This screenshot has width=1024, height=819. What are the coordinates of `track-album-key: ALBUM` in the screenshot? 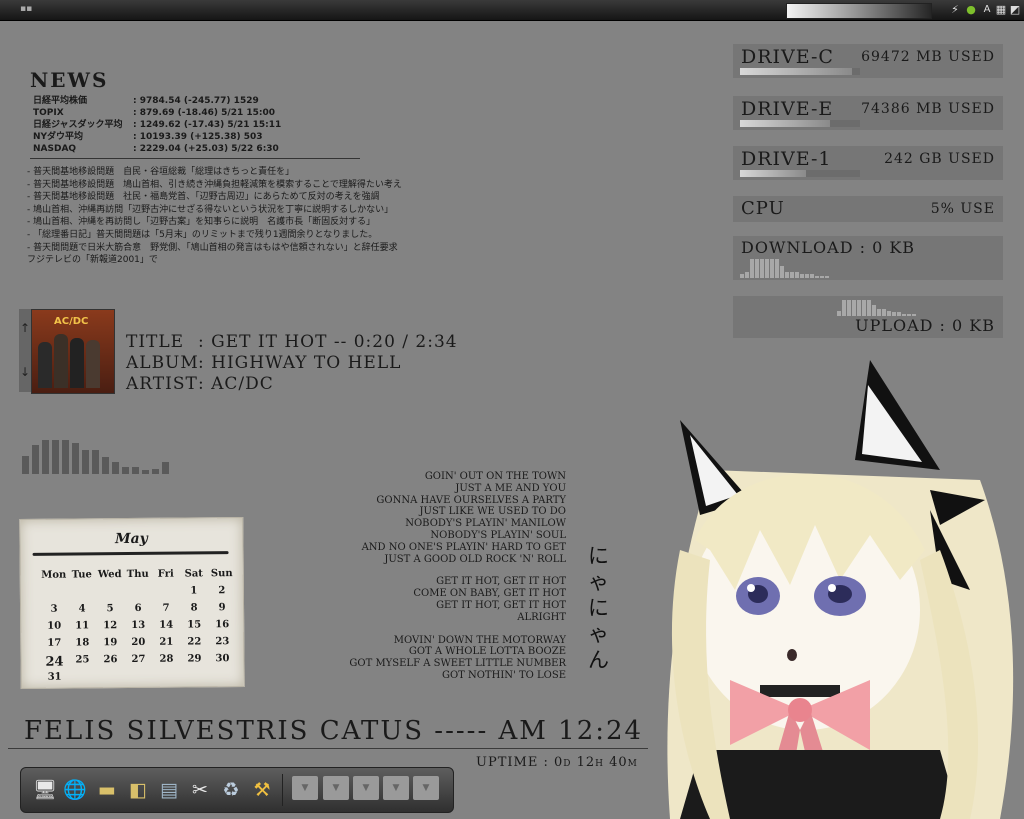 It's located at (162, 363).